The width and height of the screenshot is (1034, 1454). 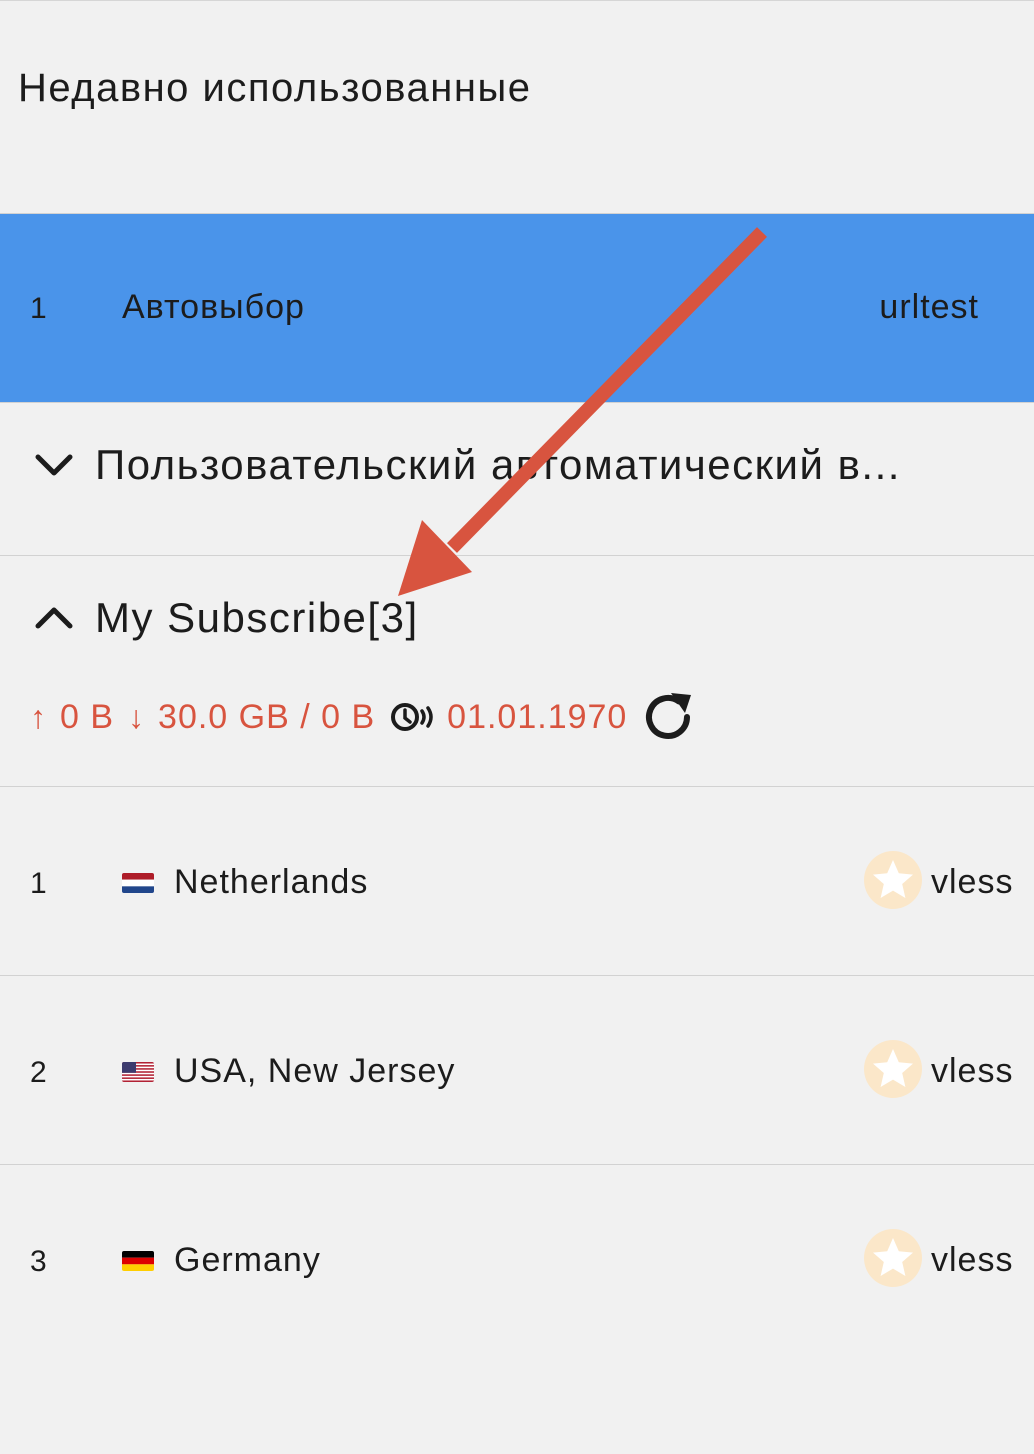 What do you see at coordinates (582, 411) in the screenshot?
I see `annotation-arrow` at bounding box center [582, 411].